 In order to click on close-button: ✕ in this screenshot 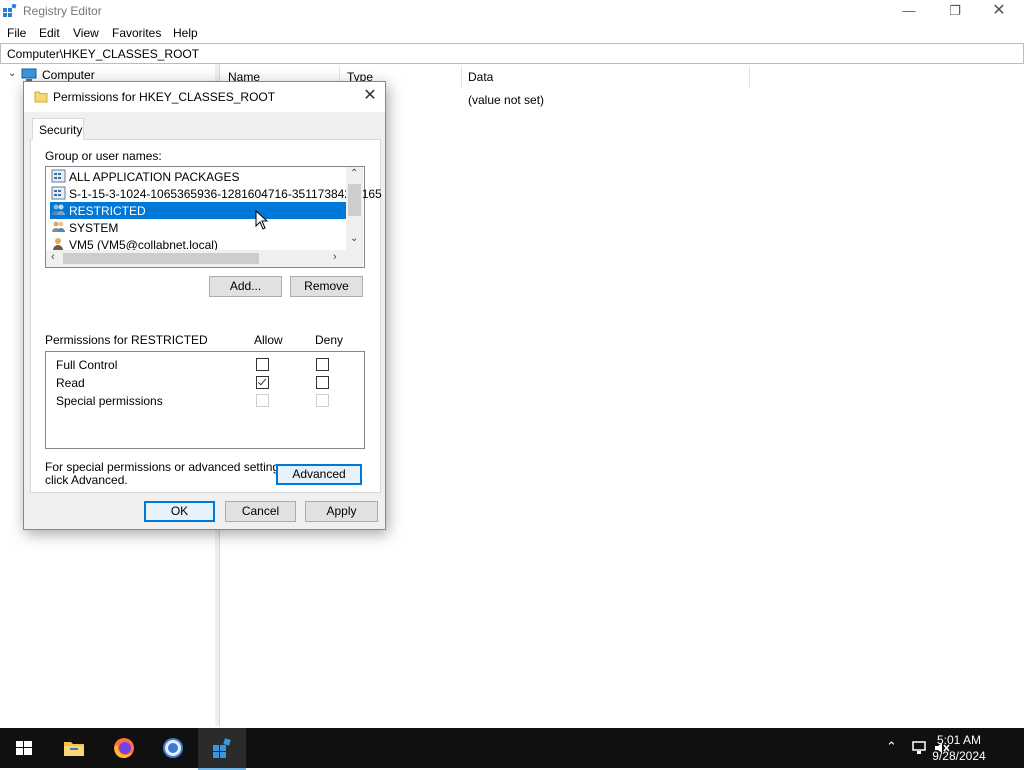, I will do `click(999, 11)`.